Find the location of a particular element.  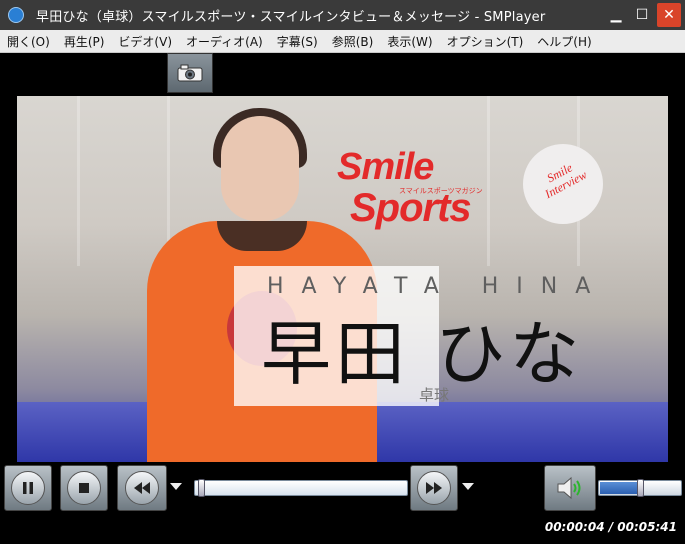

close-button: ✕ is located at coordinates (669, 15).